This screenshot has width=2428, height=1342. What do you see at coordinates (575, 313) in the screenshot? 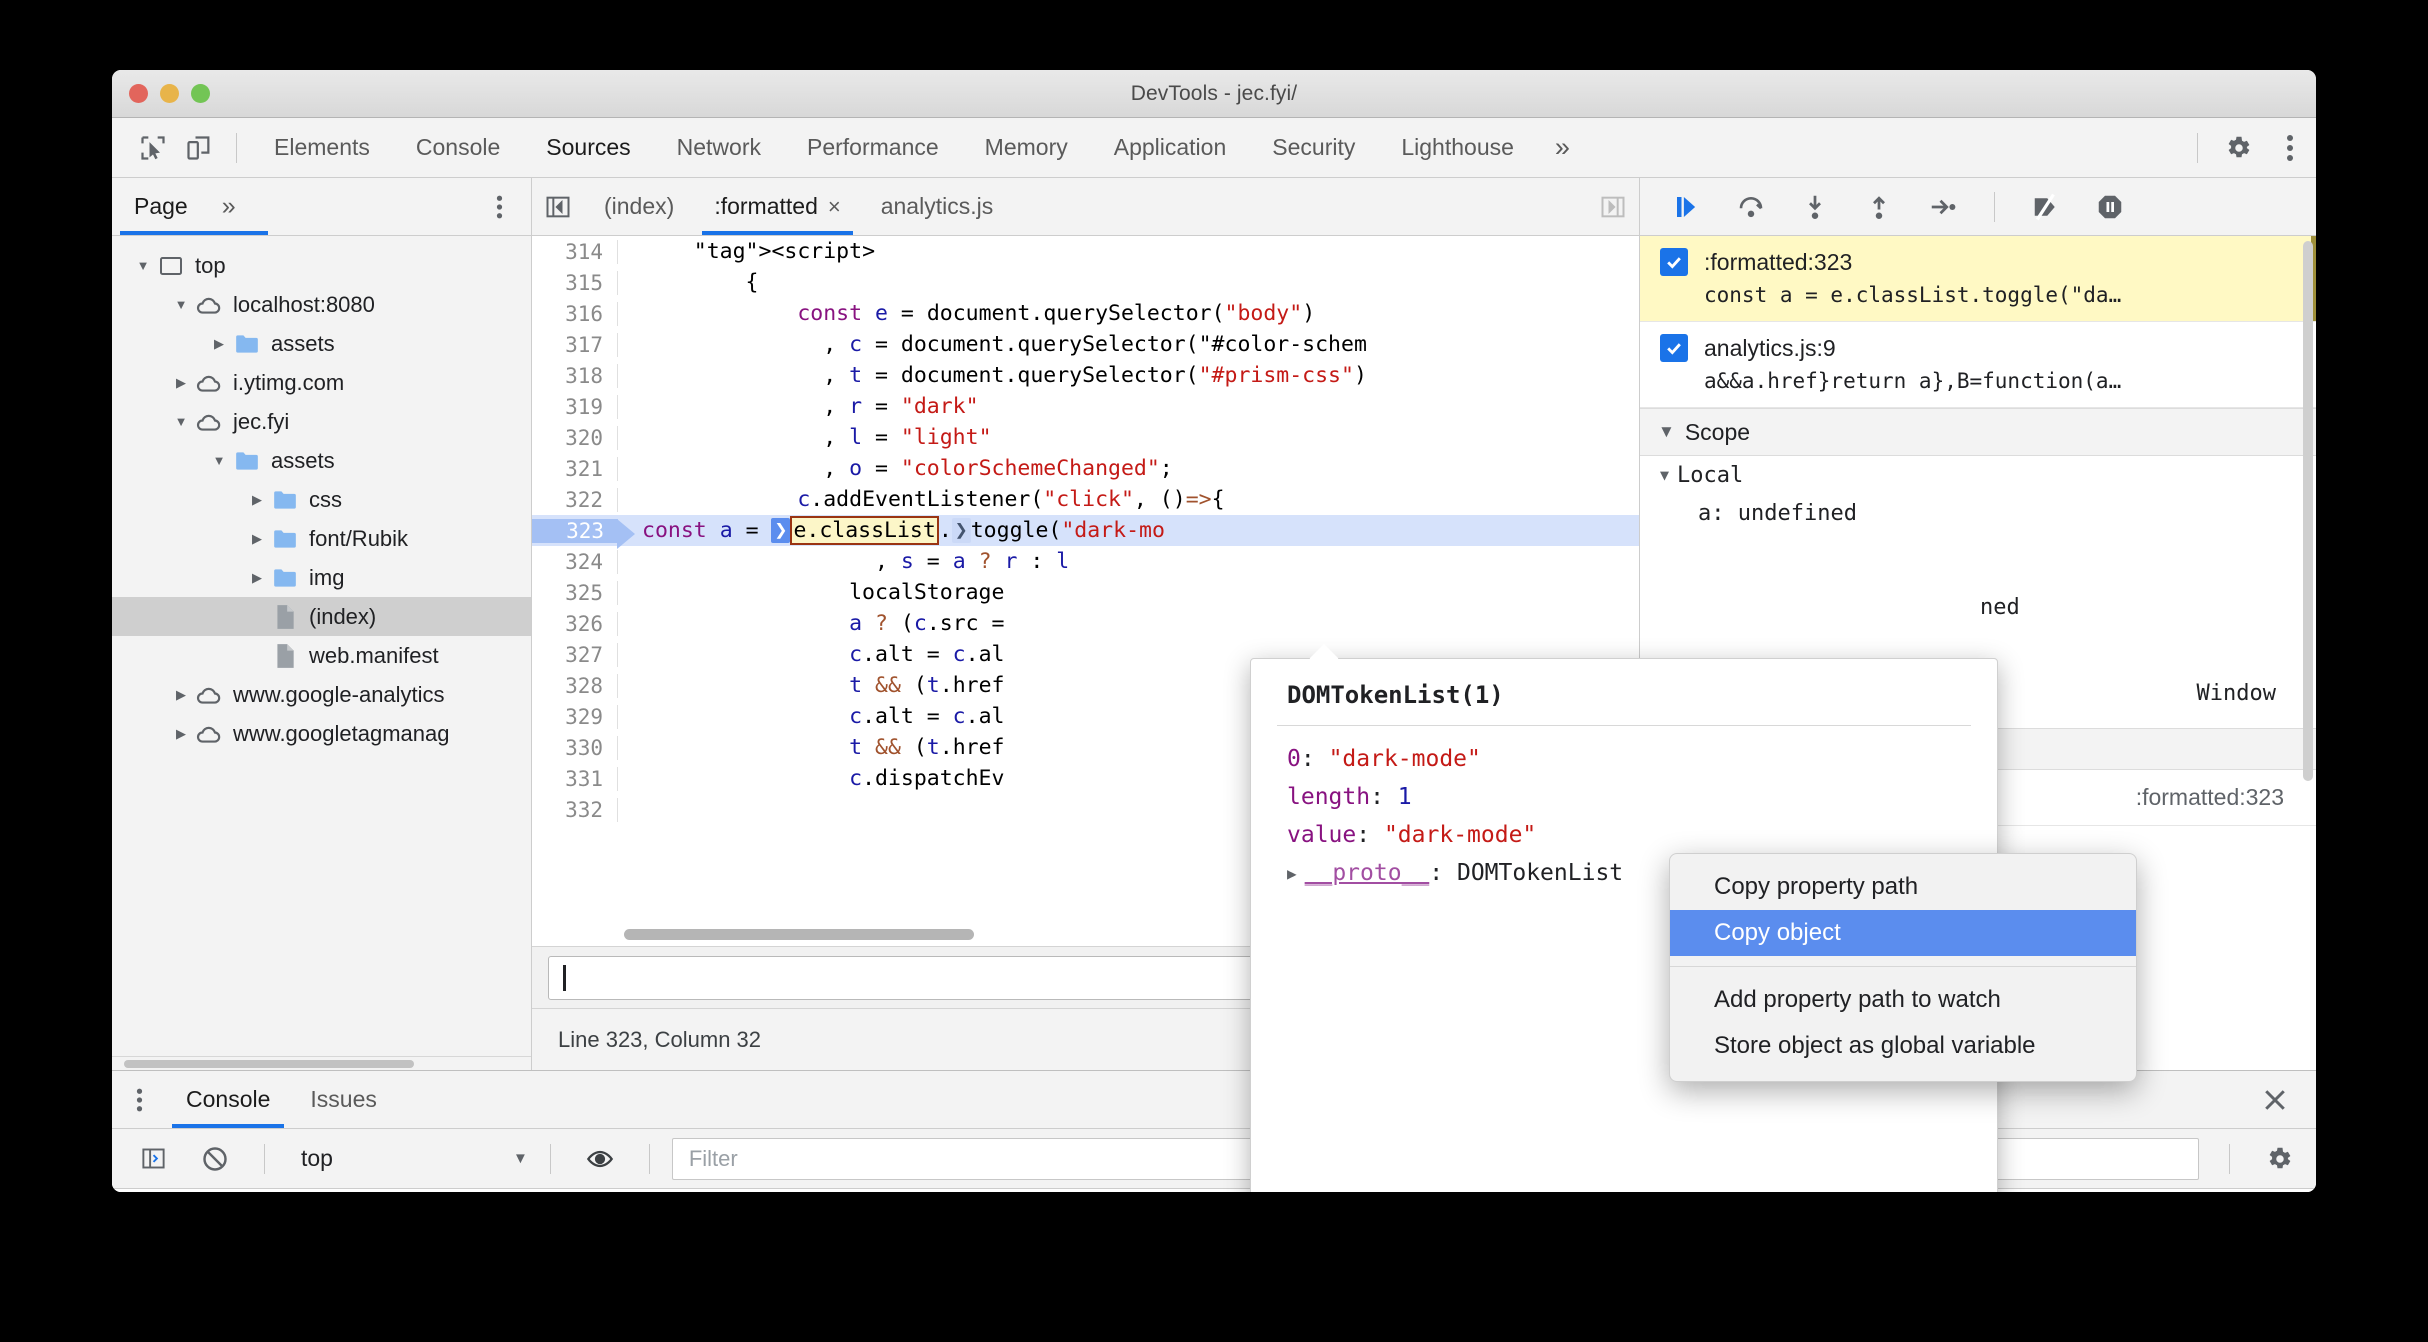
I see `line-number: 316` at bounding box center [575, 313].